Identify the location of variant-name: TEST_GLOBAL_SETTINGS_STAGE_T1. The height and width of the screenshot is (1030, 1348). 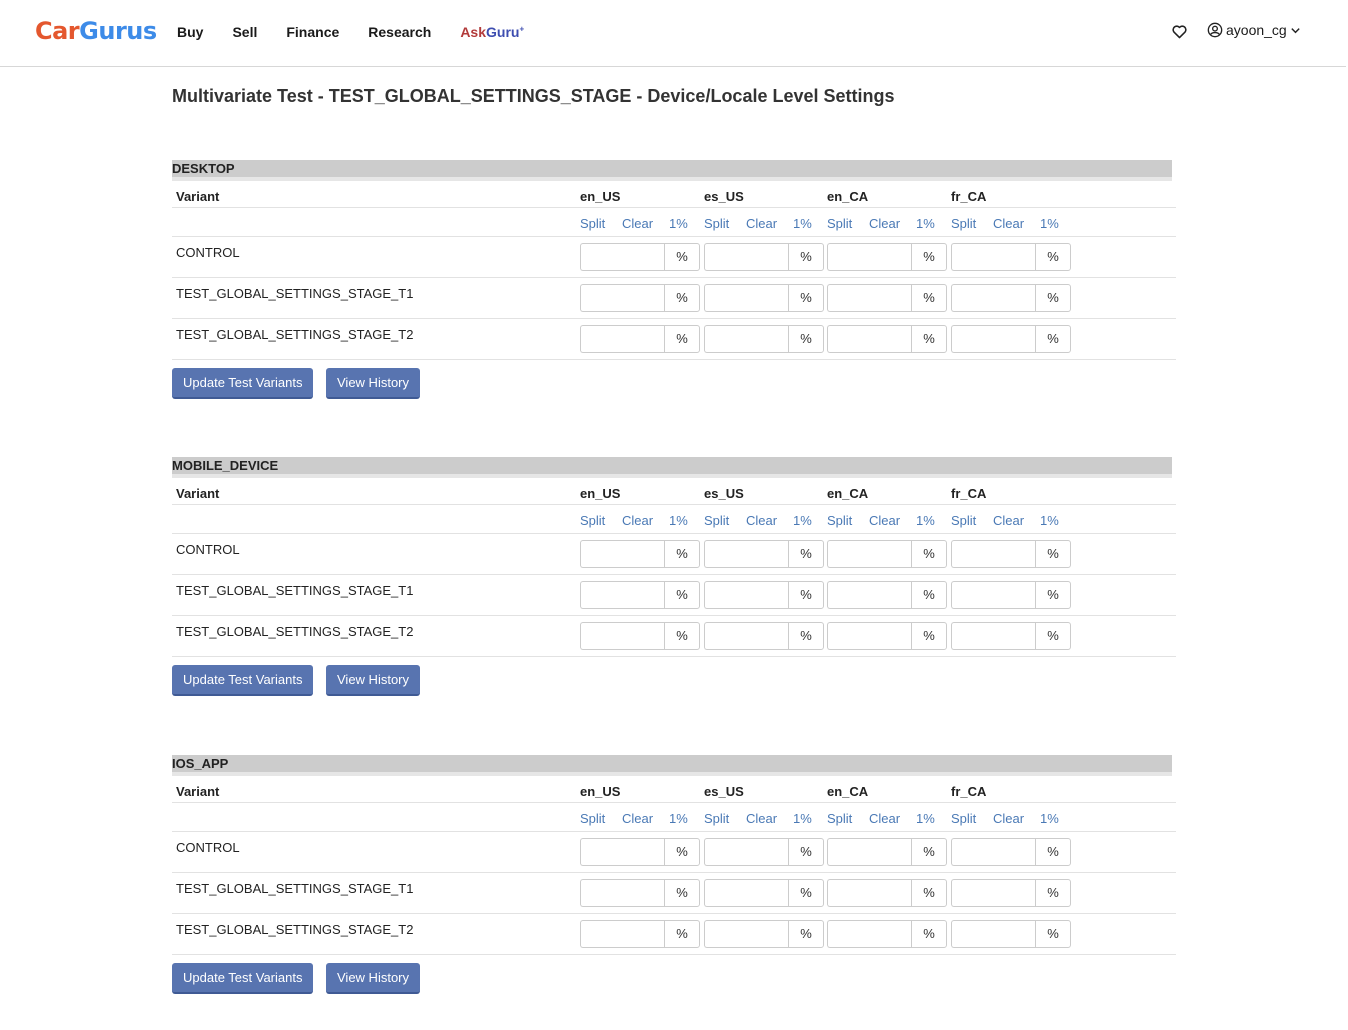
(295, 293).